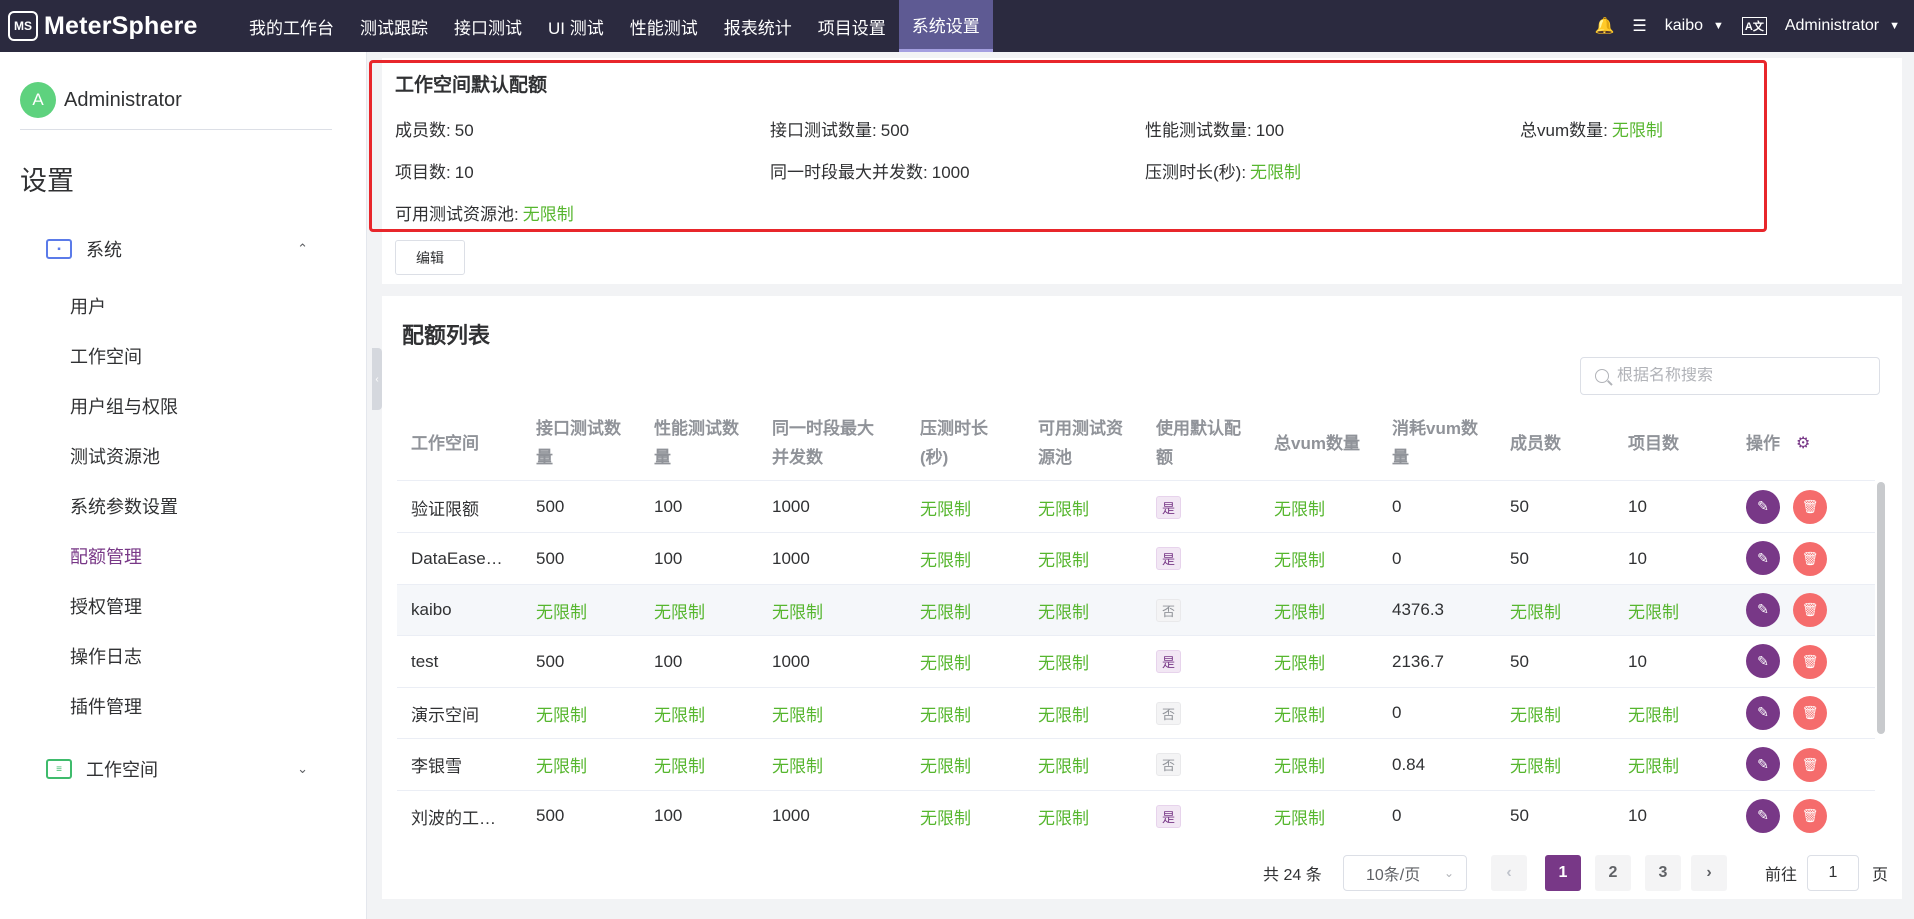 The height and width of the screenshot is (919, 1914). Describe the element at coordinates (758, 26) in the screenshot. I see `nav-item: 报表统计` at that location.